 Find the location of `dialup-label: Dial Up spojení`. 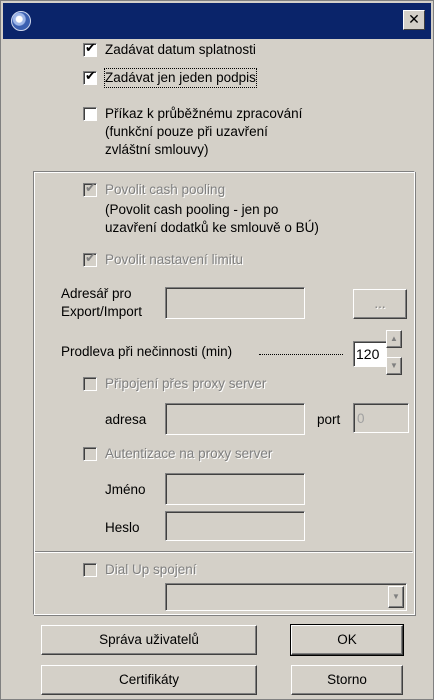

dialup-label: Dial Up spojení is located at coordinates (151, 569).